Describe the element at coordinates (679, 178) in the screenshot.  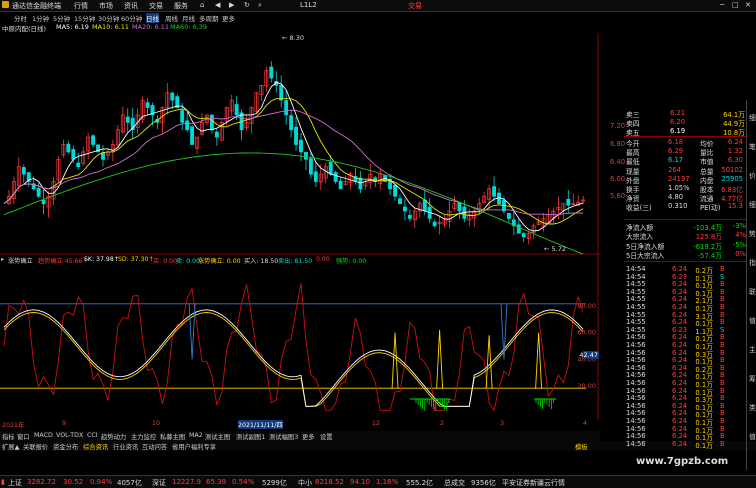
I see `stat-value: 24197` at that location.